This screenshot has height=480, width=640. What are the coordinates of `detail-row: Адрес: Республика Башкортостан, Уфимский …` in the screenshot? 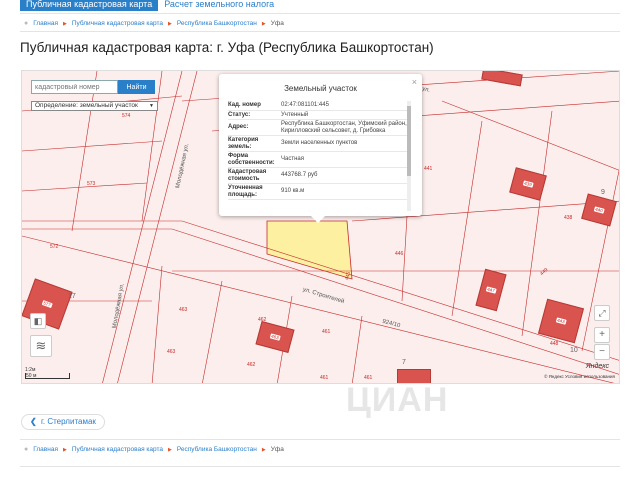 It's located at (318, 128).